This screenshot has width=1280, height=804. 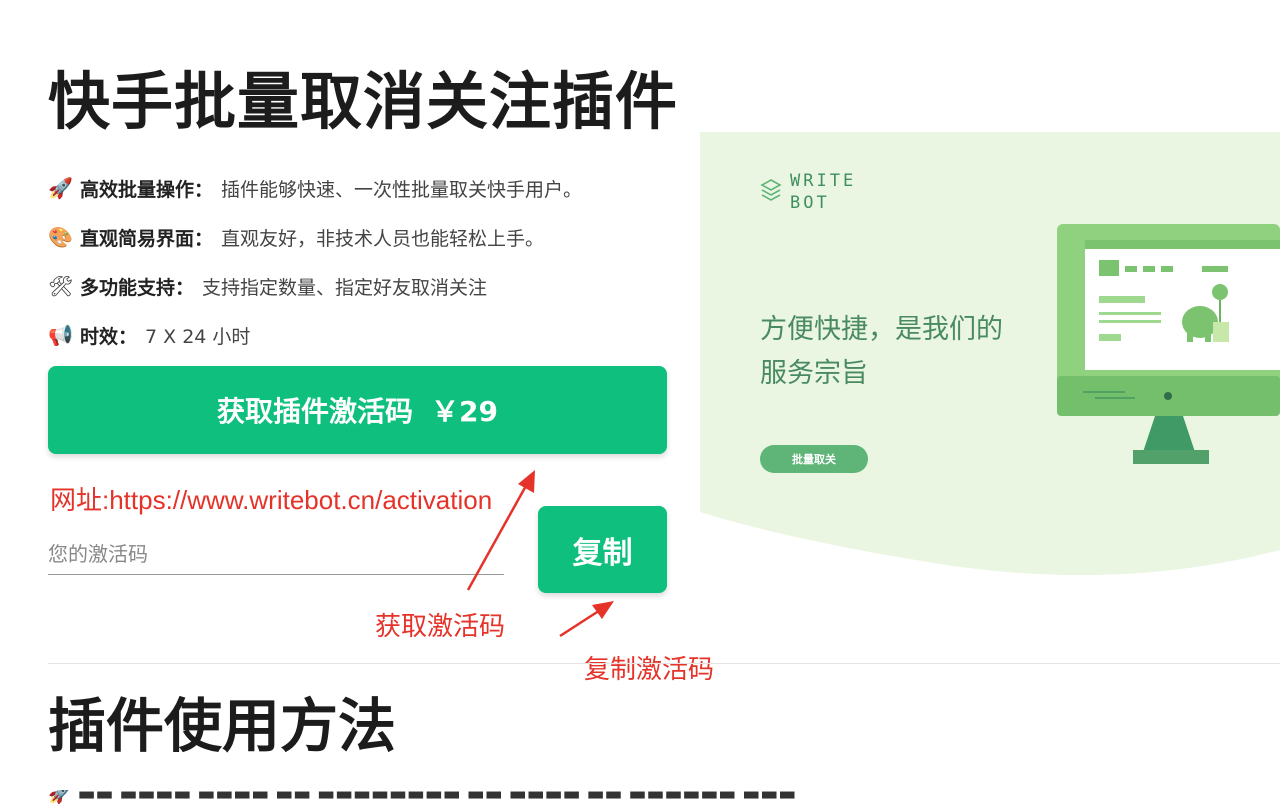 What do you see at coordinates (383, 238) in the screenshot?
I see `feature-value: 直观友好，非技术人员也能轻松上手。` at bounding box center [383, 238].